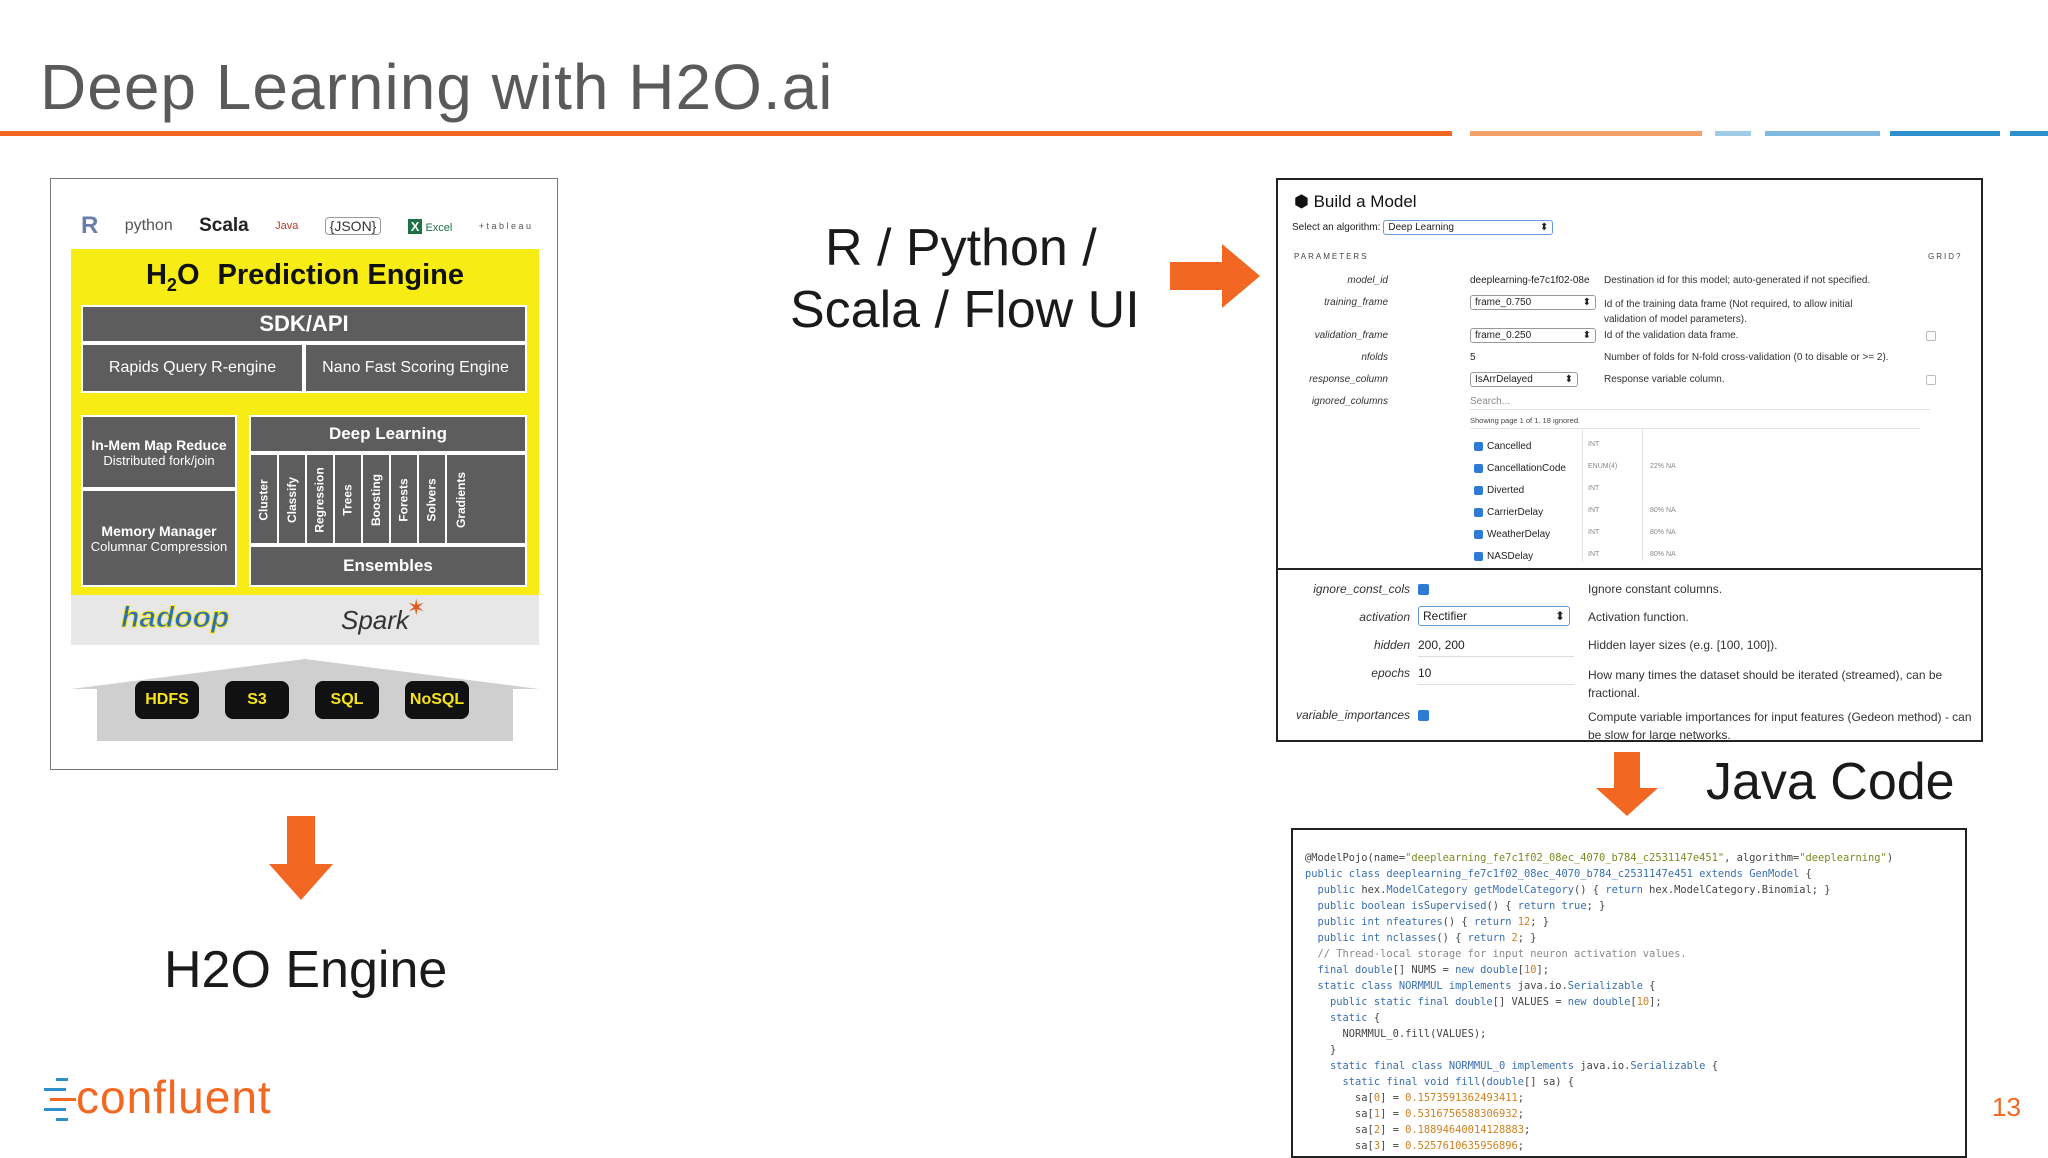  What do you see at coordinates (1331, 256) in the screenshot?
I see `parameters-heading: PARAMETERS` at bounding box center [1331, 256].